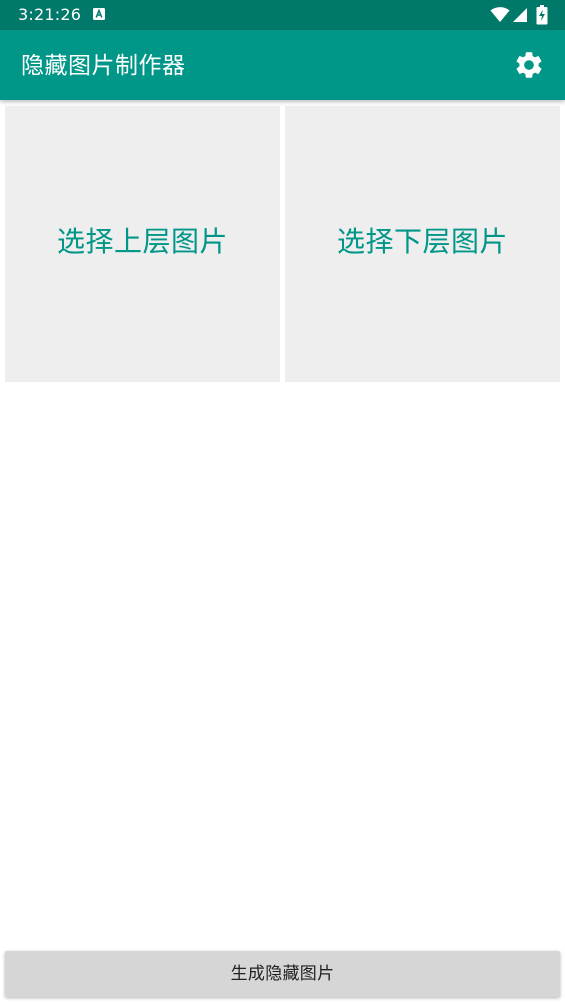 The width and height of the screenshot is (565, 1004). What do you see at coordinates (520, 15) in the screenshot?
I see `cell-signal-icon` at bounding box center [520, 15].